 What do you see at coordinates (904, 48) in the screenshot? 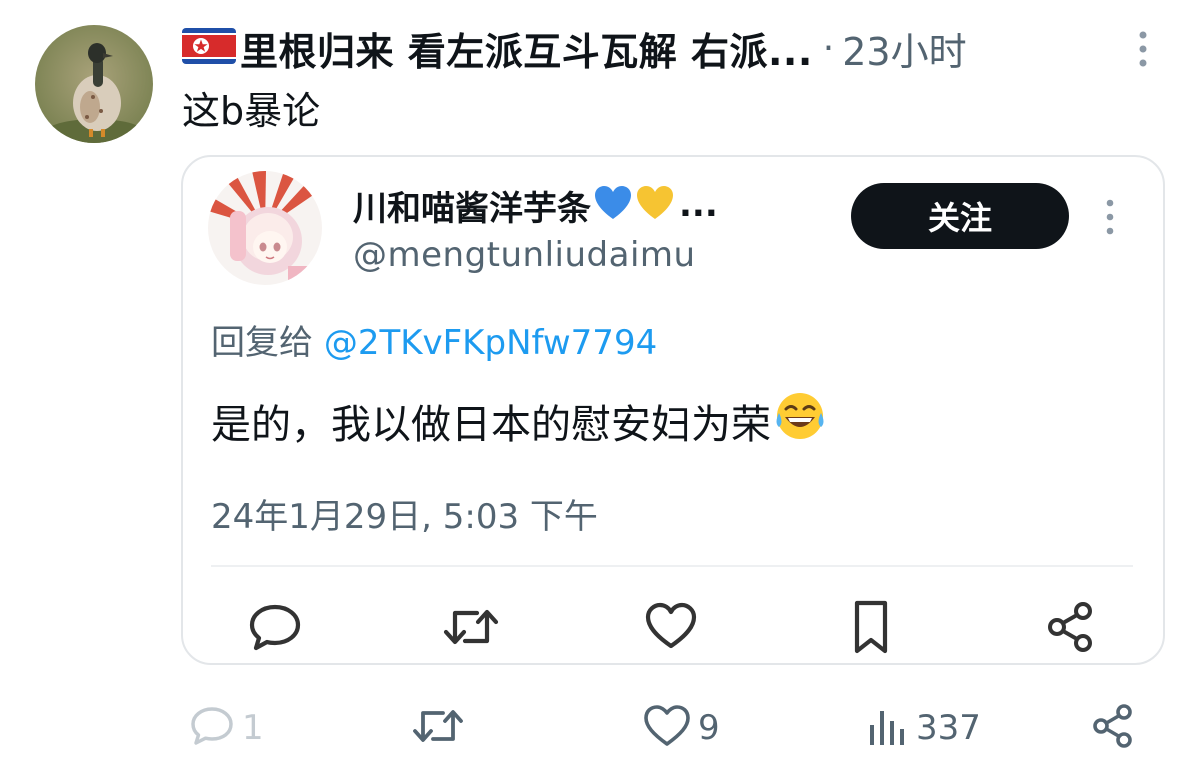
I see `tweet-time: 23小时` at bounding box center [904, 48].